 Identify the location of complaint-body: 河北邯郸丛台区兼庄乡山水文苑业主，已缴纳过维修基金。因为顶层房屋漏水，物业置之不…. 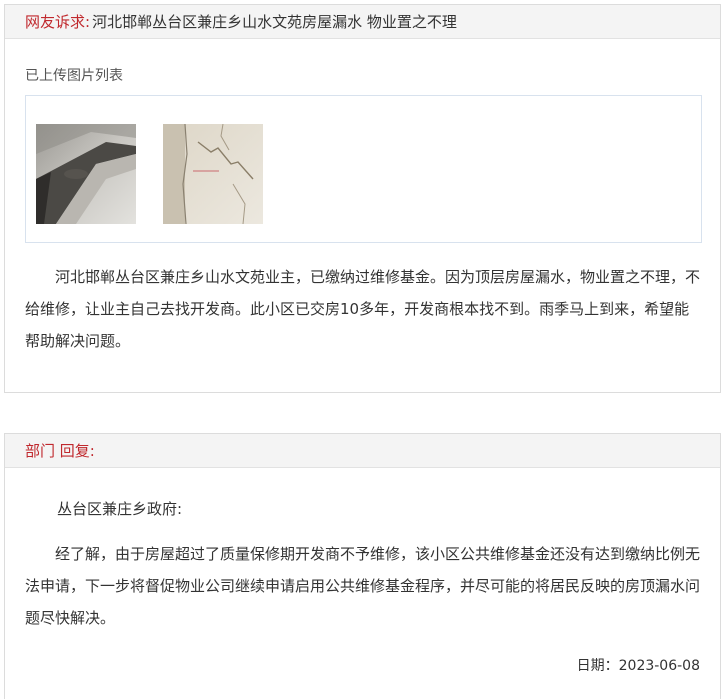
(363, 309).